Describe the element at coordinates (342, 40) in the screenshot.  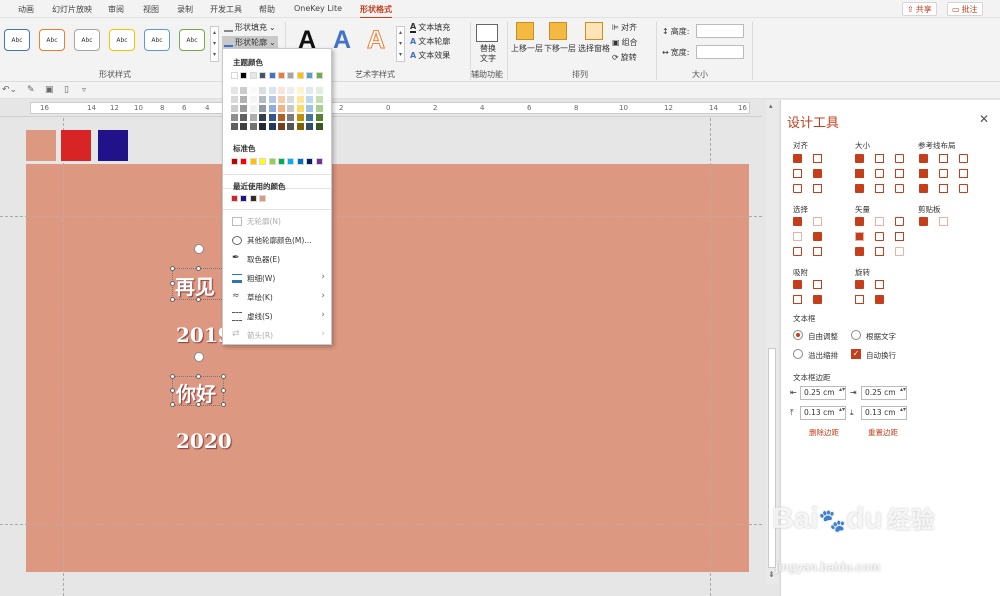
I see `wordart-style-blue: A` at that location.